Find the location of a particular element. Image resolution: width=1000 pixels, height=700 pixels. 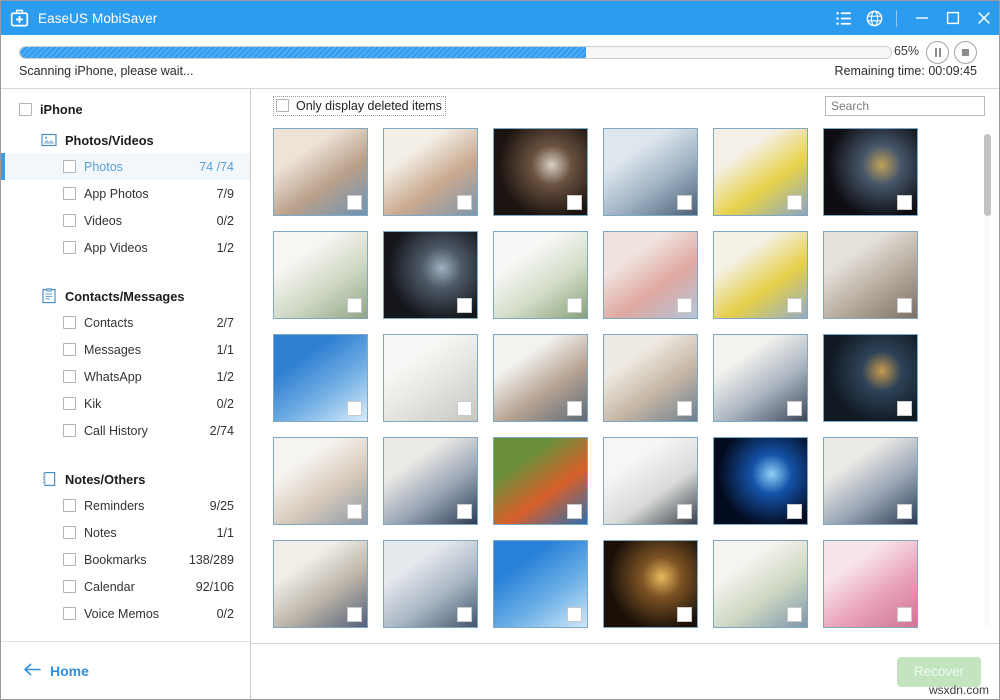

sidebar-group-notes-others: Notes/Others is located at coordinates (125, 479).